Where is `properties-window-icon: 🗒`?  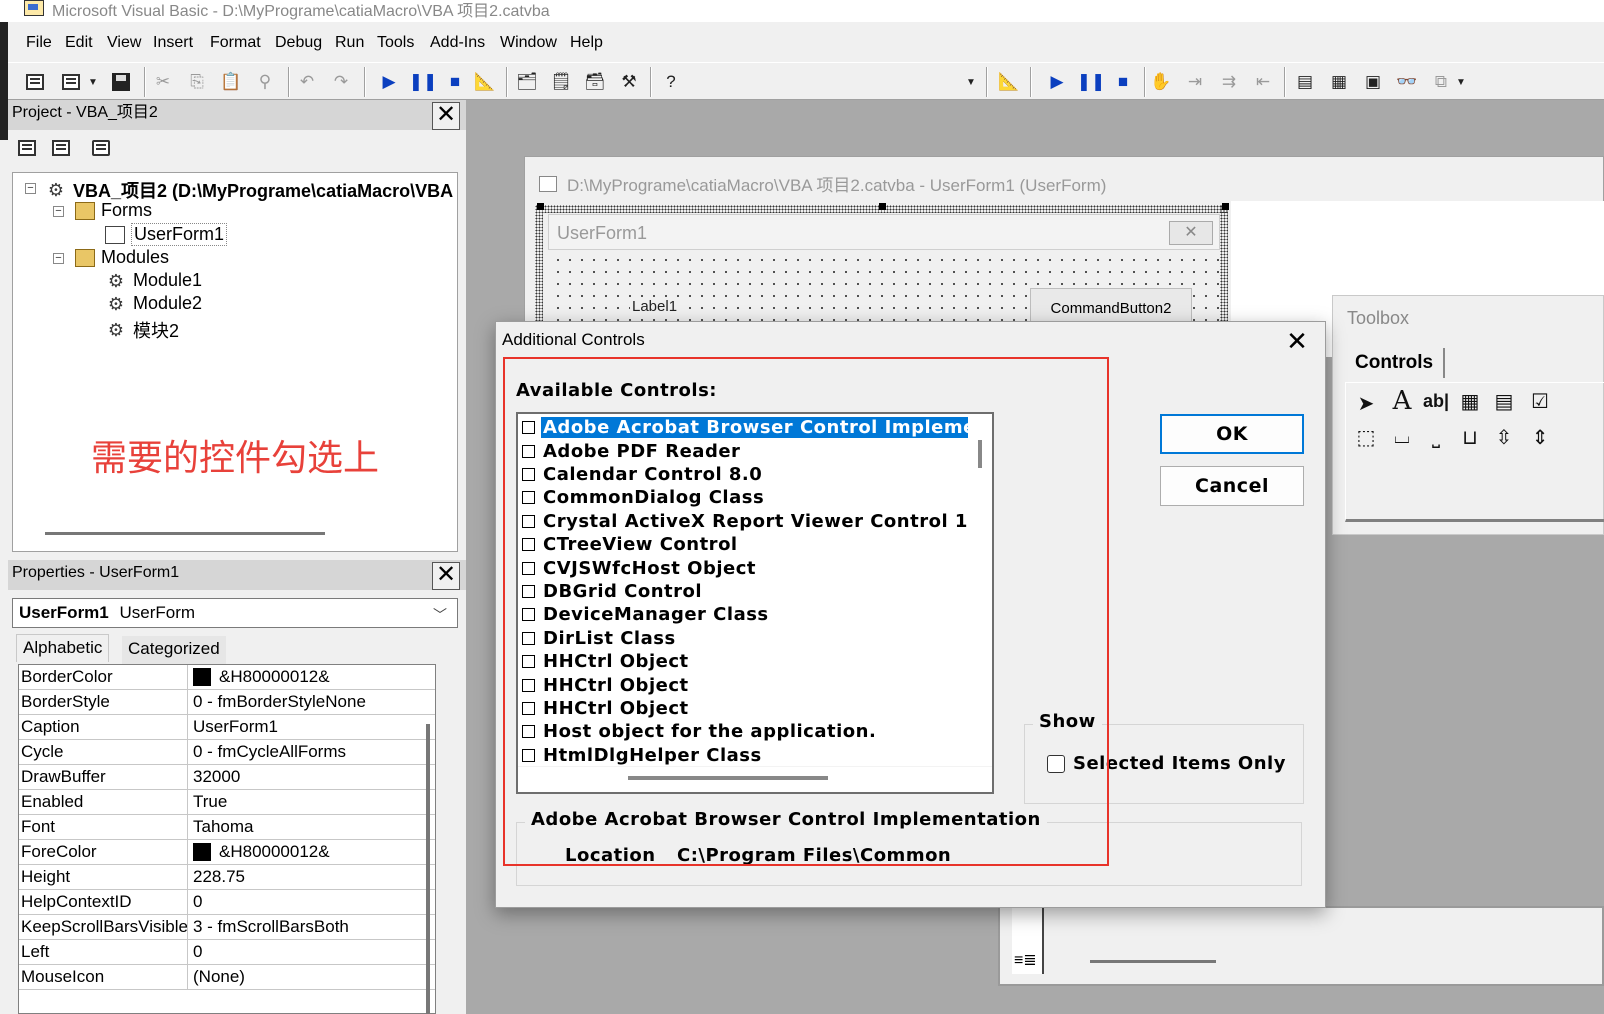
properties-window-icon: 🗒 is located at coordinates (561, 82).